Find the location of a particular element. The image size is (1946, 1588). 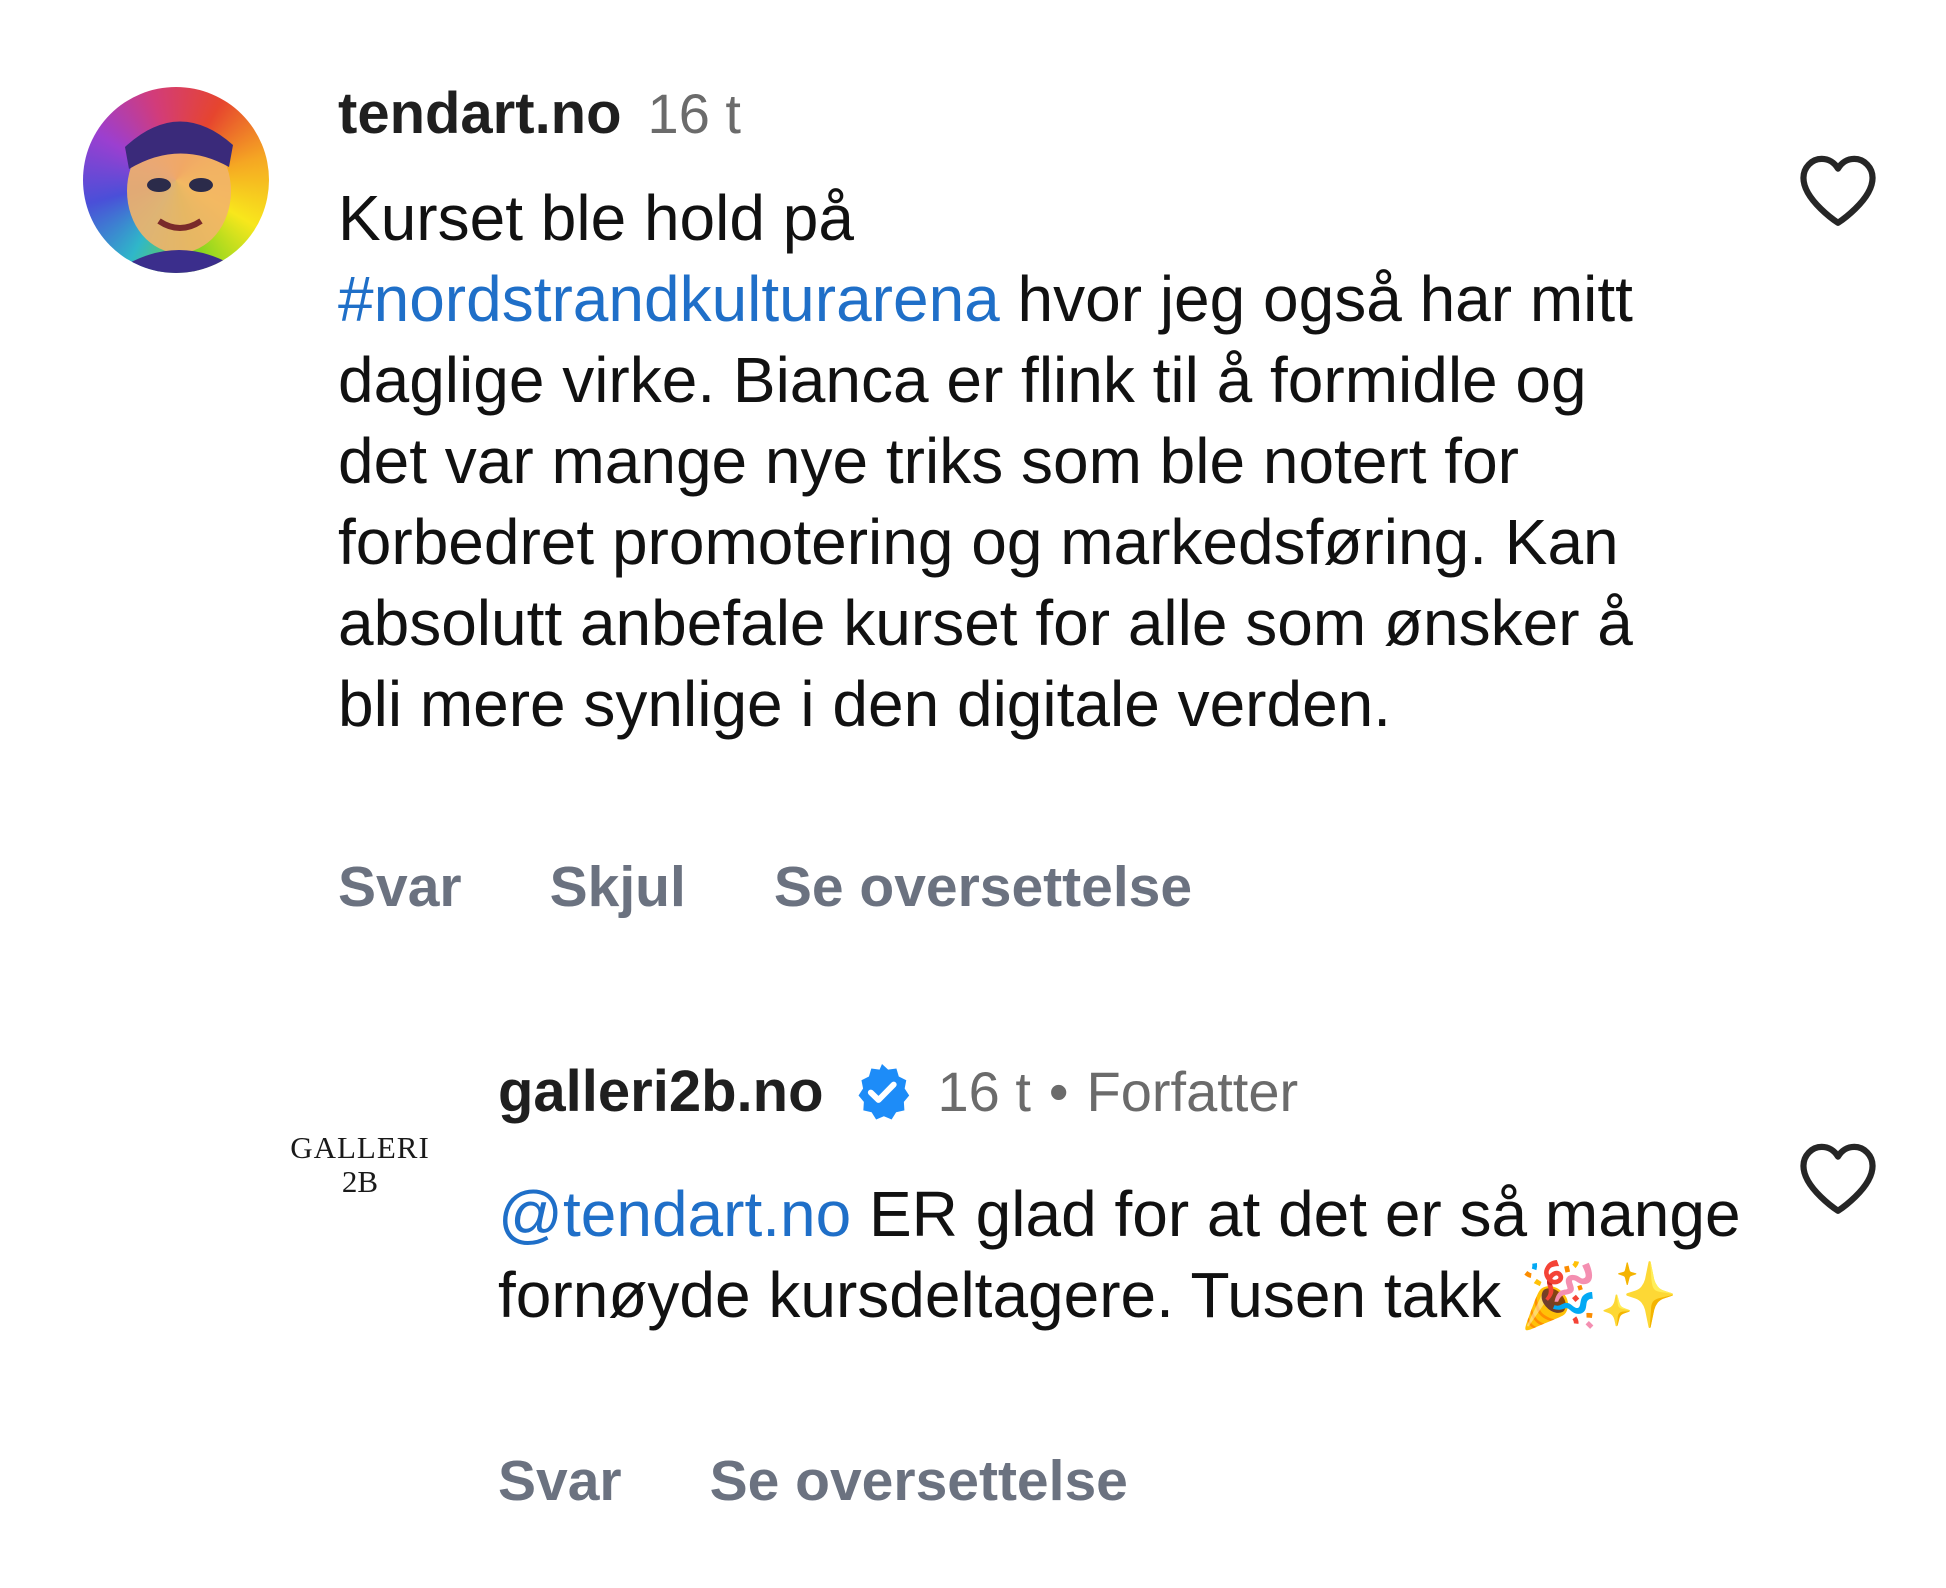

comment-time: 16 t is located at coordinates (694, 113).